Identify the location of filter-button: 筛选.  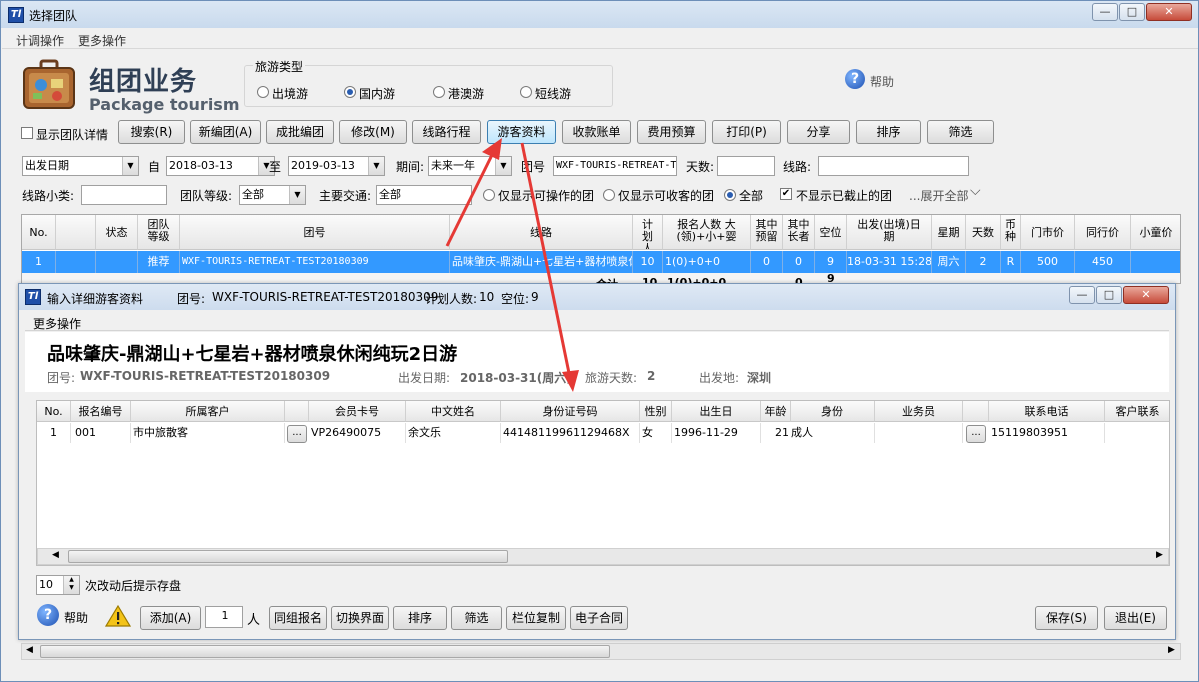
(960, 132).